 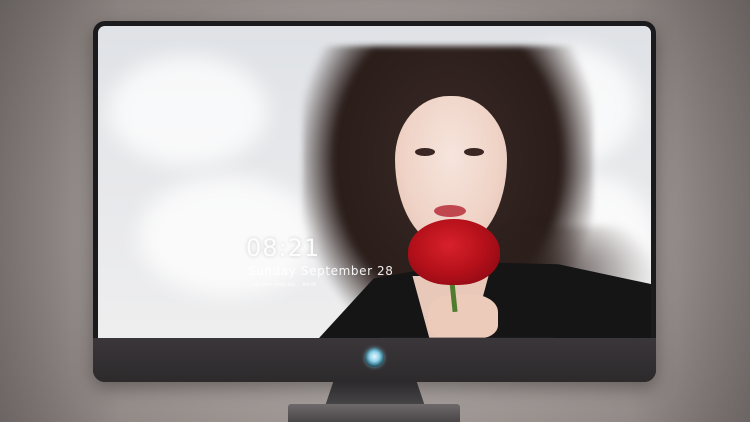 I want to click on lockscreen-date: Sunday September 28, so click(x=321, y=271).